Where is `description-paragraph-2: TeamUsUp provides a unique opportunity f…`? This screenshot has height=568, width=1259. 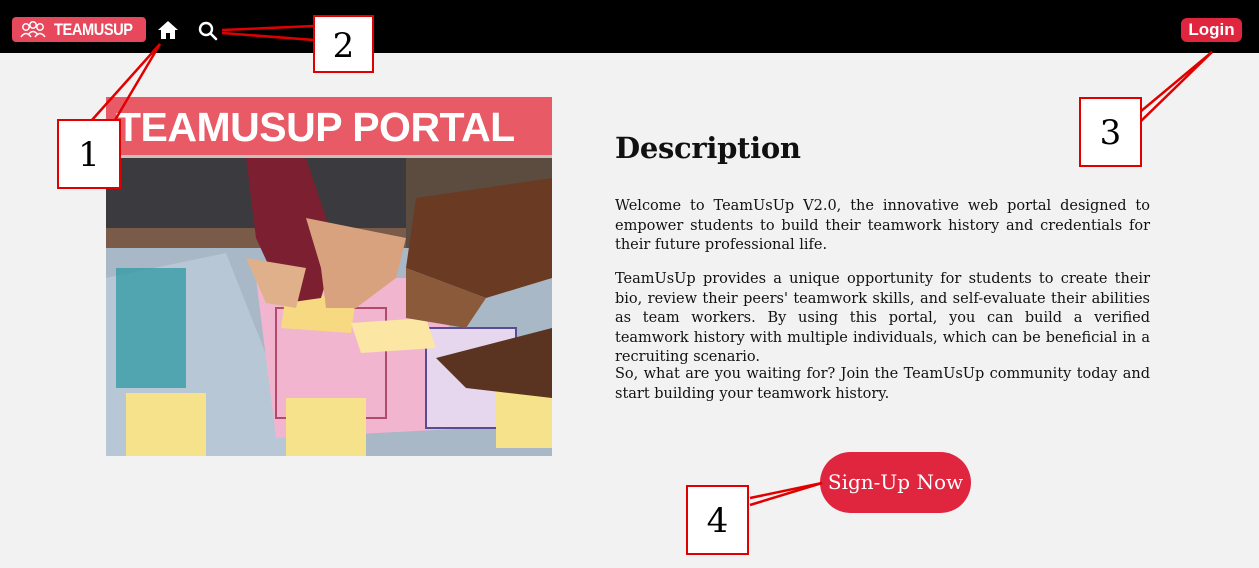 description-paragraph-2: TeamUsUp provides a unique opportunity f… is located at coordinates (882, 318).